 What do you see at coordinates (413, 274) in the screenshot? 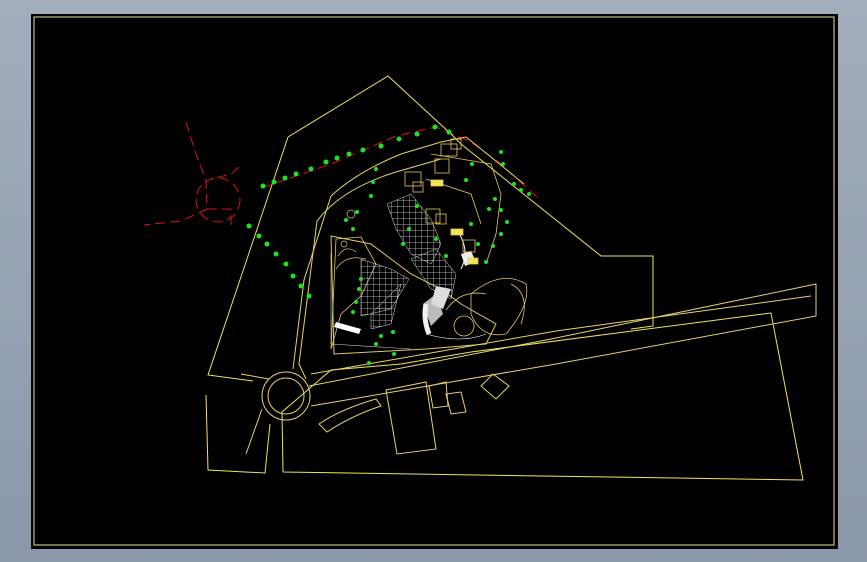
I see `central-plaza` at bounding box center [413, 274].